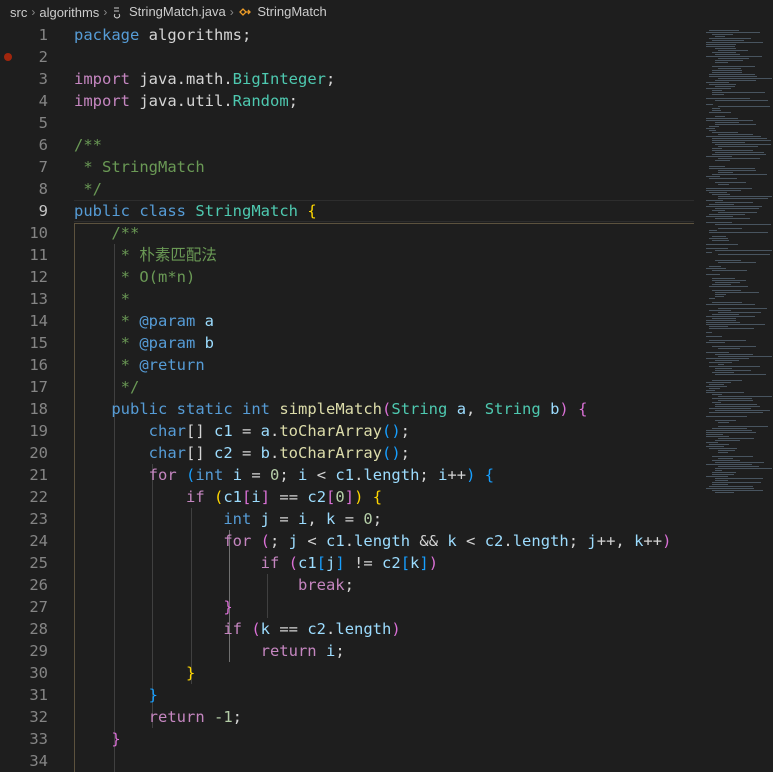  What do you see at coordinates (43, 79) in the screenshot?
I see `line-number: 3` at bounding box center [43, 79].